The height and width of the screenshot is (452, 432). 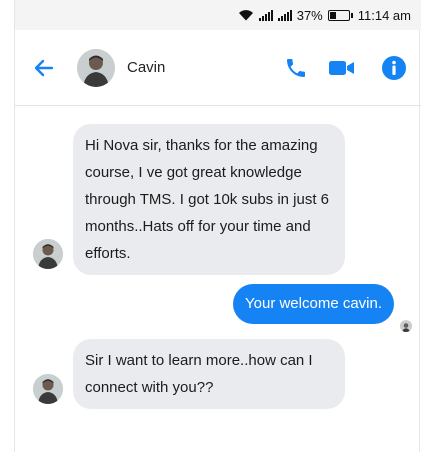 I want to click on outgoing-message: Your welcome cavin., so click(x=314, y=304).